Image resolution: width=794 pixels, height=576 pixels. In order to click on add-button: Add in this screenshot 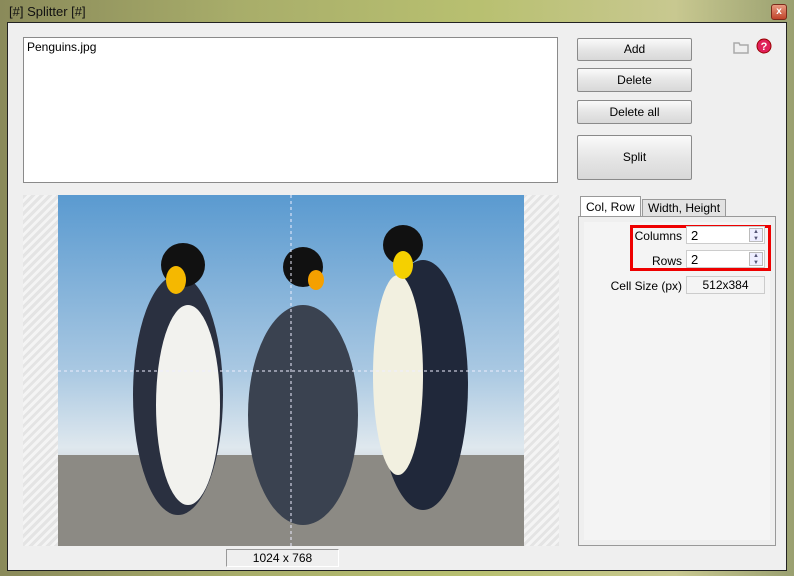, I will do `click(634, 49)`.